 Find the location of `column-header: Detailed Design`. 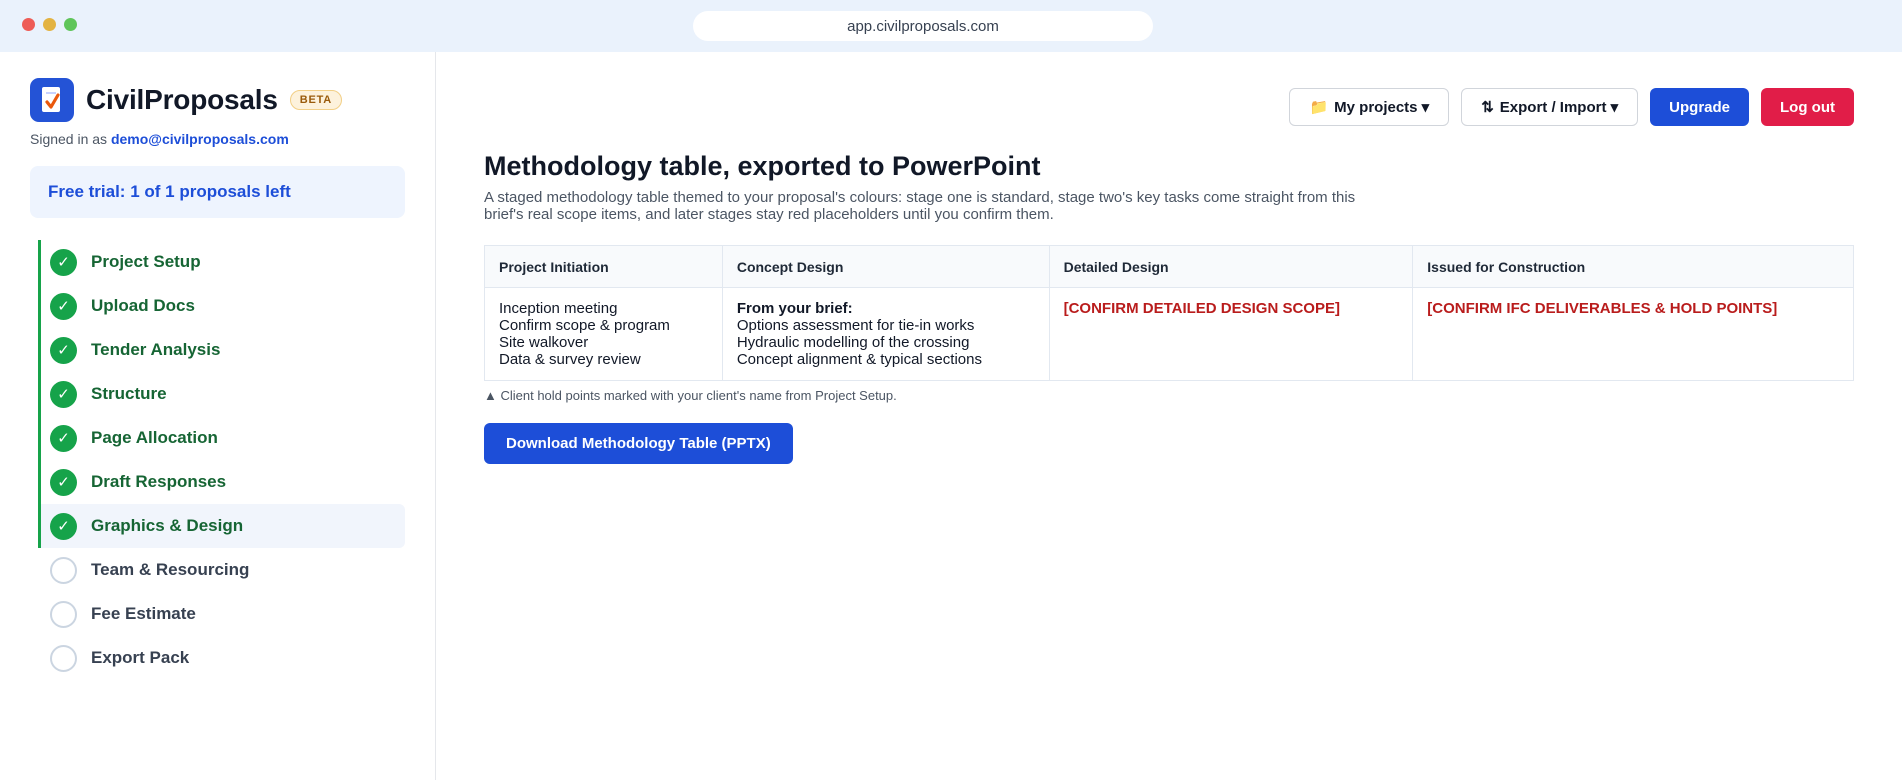

column-header: Detailed Design is located at coordinates (1231, 266).